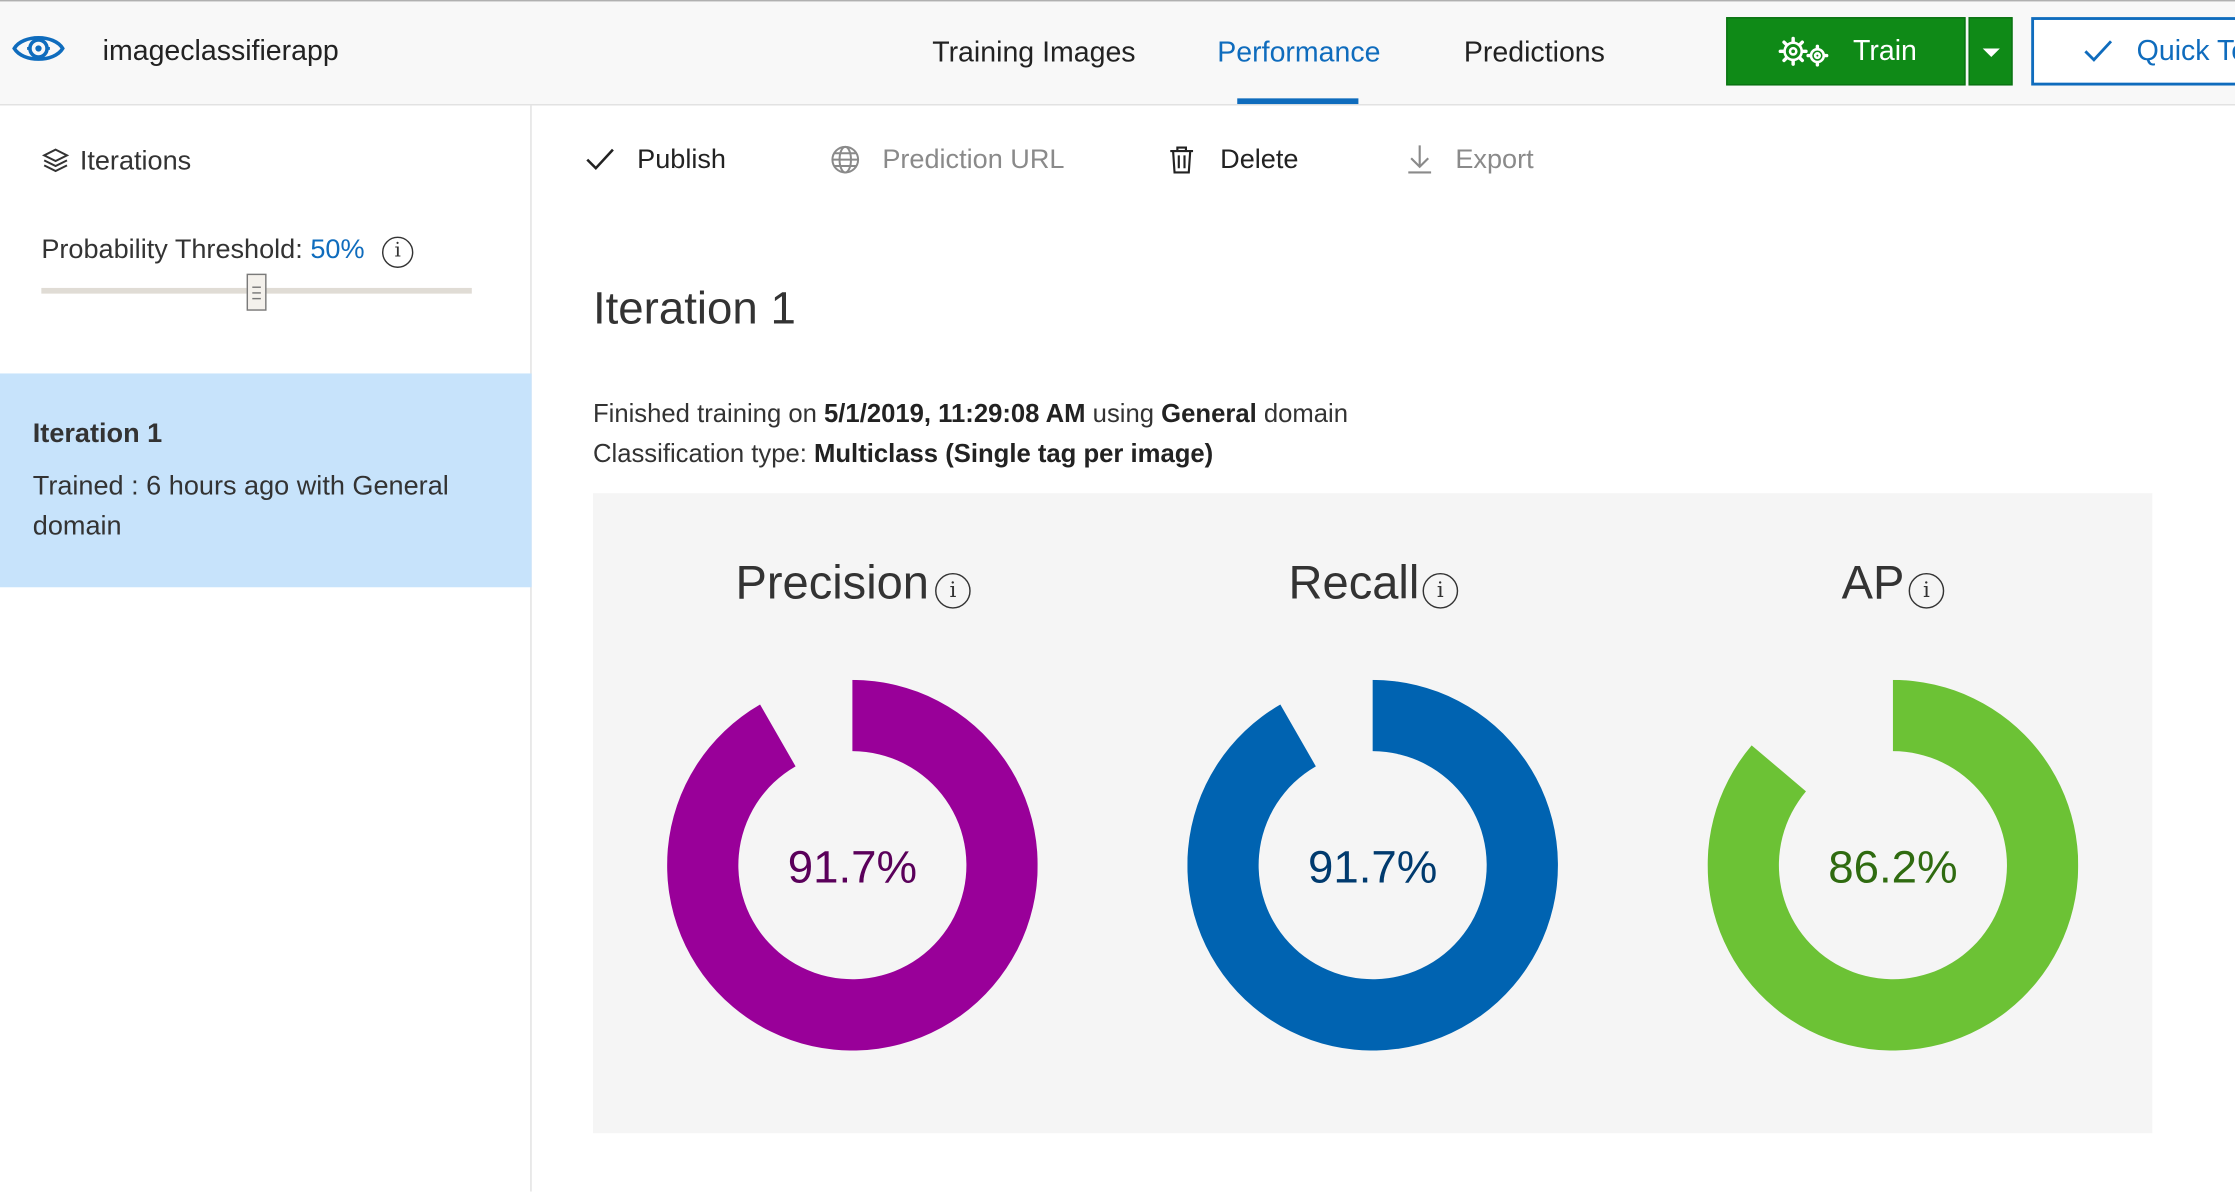  What do you see at coordinates (2133, 51) in the screenshot?
I see `quick-test-button: Quick Te` at bounding box center [2133, 51].